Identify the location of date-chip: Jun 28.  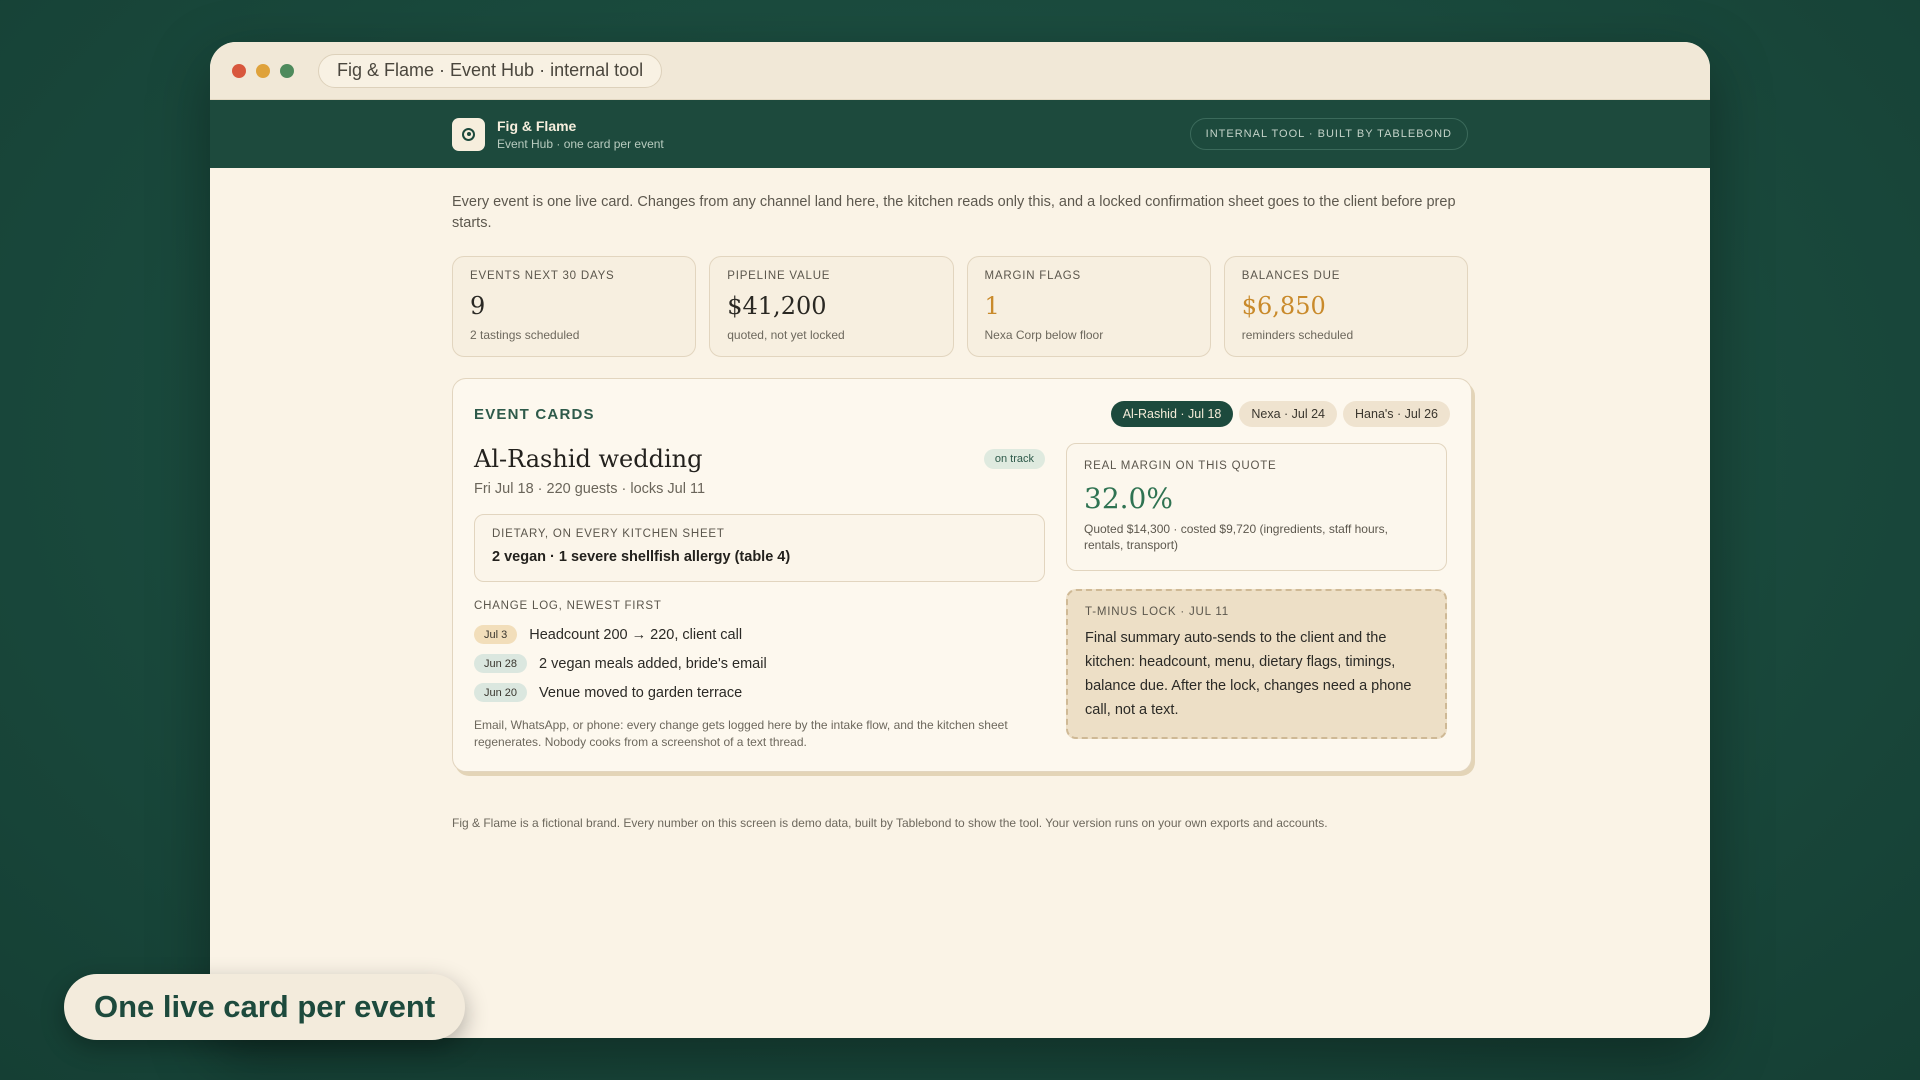
(501, 663).